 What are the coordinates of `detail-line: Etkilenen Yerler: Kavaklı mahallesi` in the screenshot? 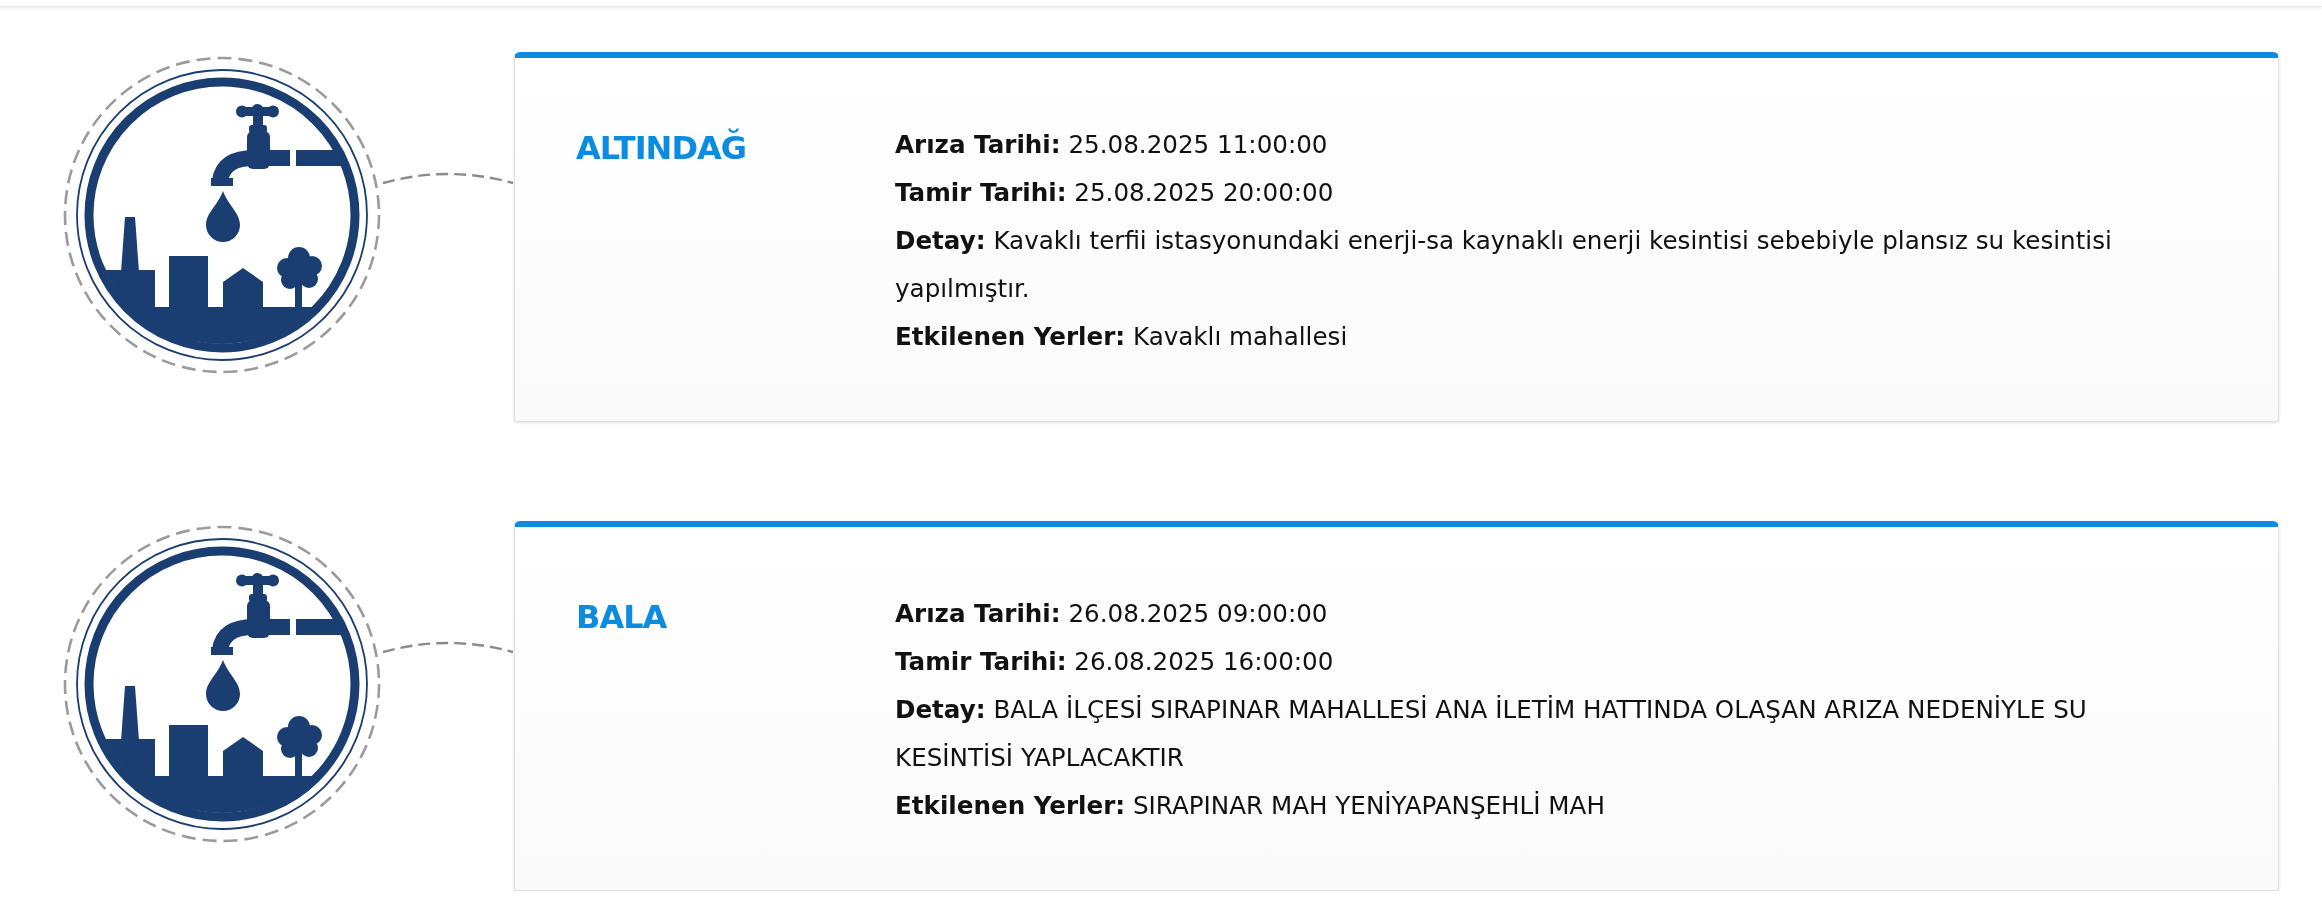 It's located at (1122, 337).